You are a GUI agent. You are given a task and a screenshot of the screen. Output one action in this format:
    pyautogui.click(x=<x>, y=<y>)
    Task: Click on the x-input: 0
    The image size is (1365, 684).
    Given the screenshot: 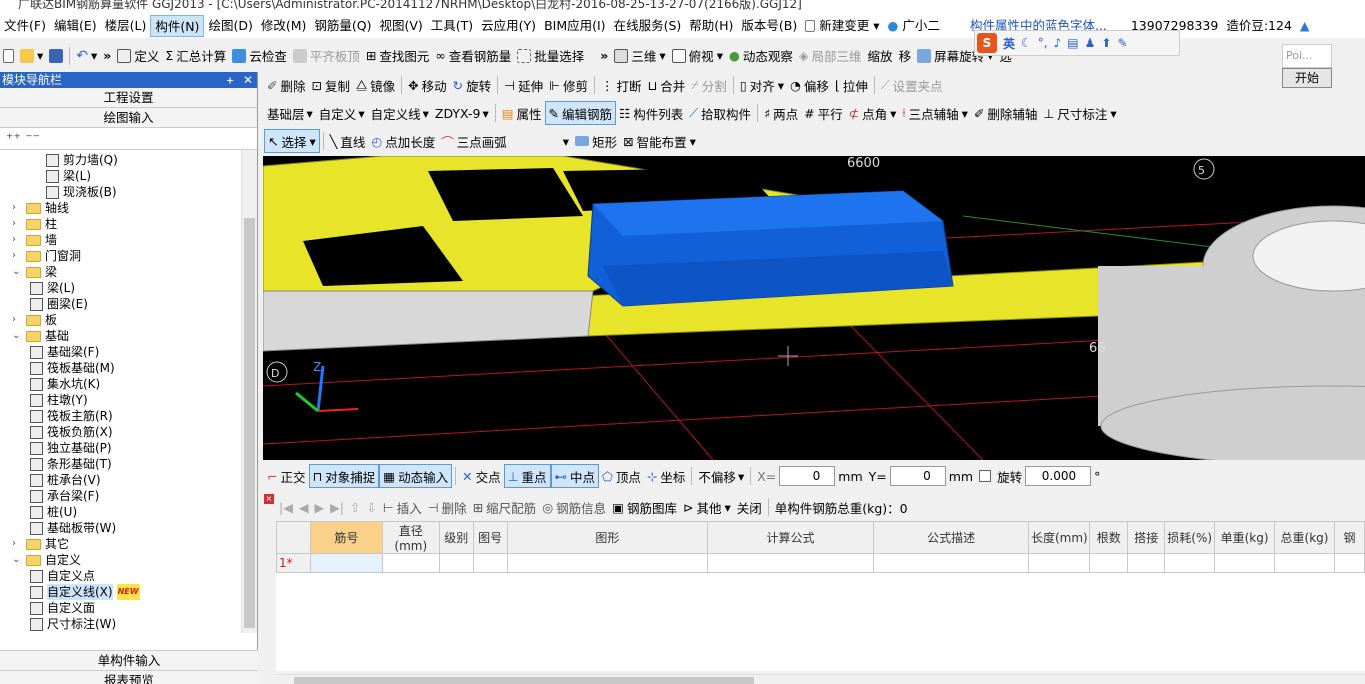 What is the action you would take?
    pyautogui.click(x=807, y=476)
    